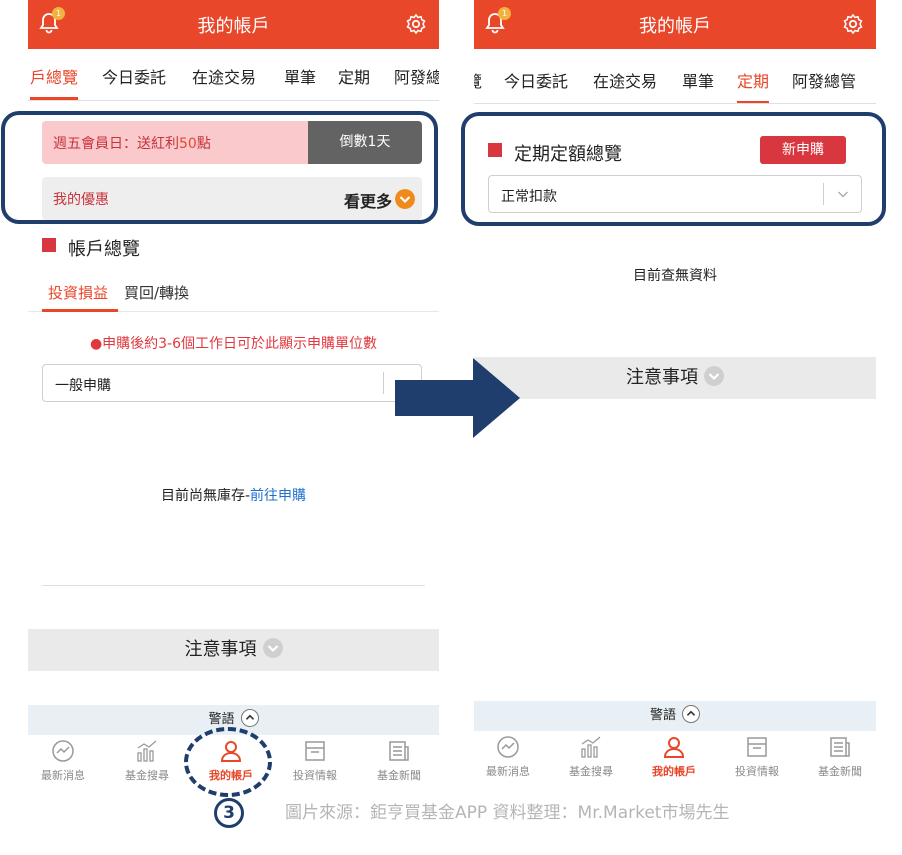 The image size is (902, 855). I want to click on nav-my-account: 我的帳戶, so click(674, 758).